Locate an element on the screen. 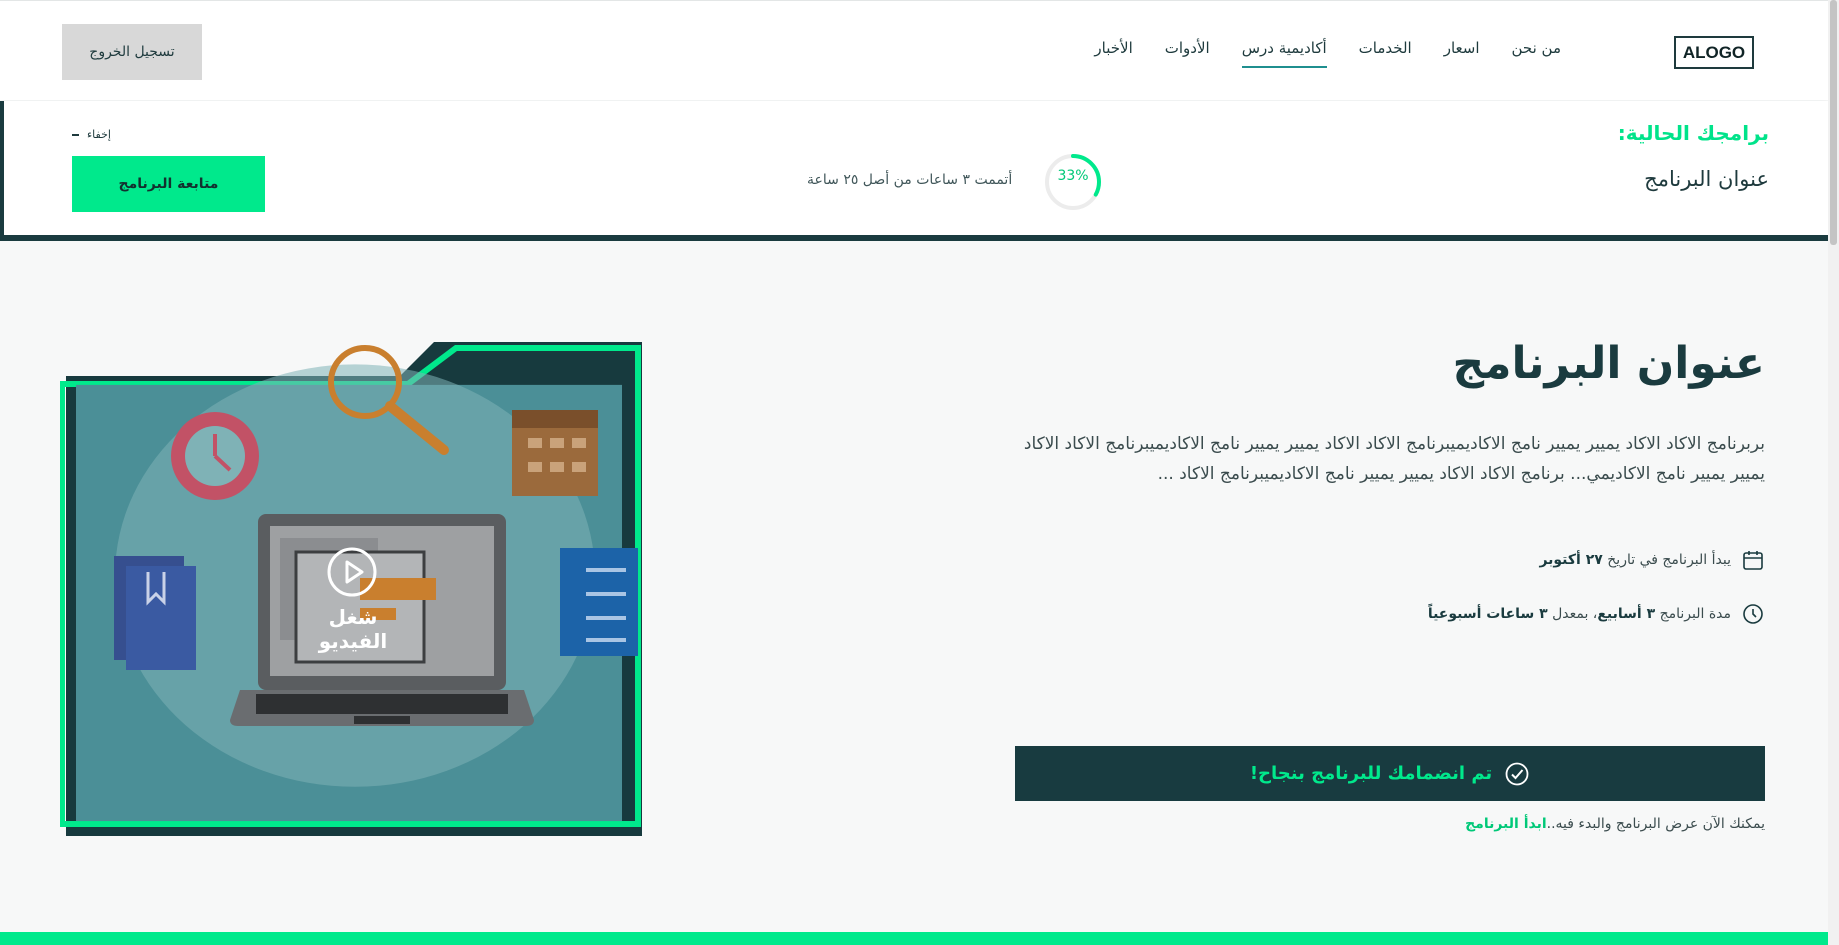 The width and height of the screenshot is (1839, 945). books-icon is located at coordinates (155, 613).